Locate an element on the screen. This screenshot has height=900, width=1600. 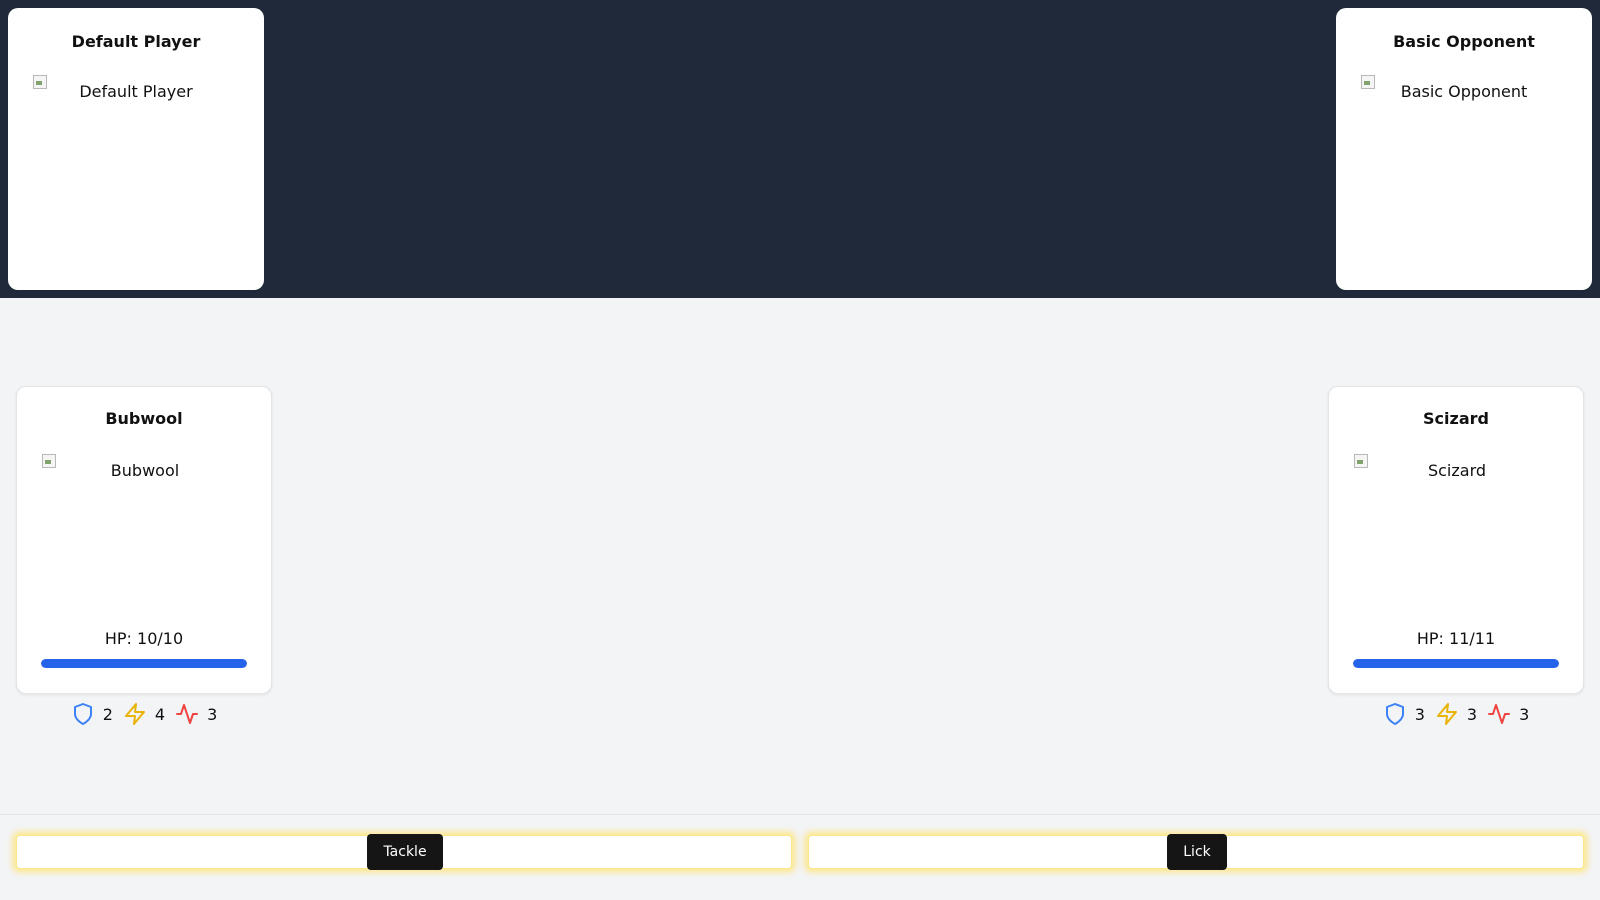
player-monster-hp-text: HP: 10/10 is located at coordinates (144, 638).